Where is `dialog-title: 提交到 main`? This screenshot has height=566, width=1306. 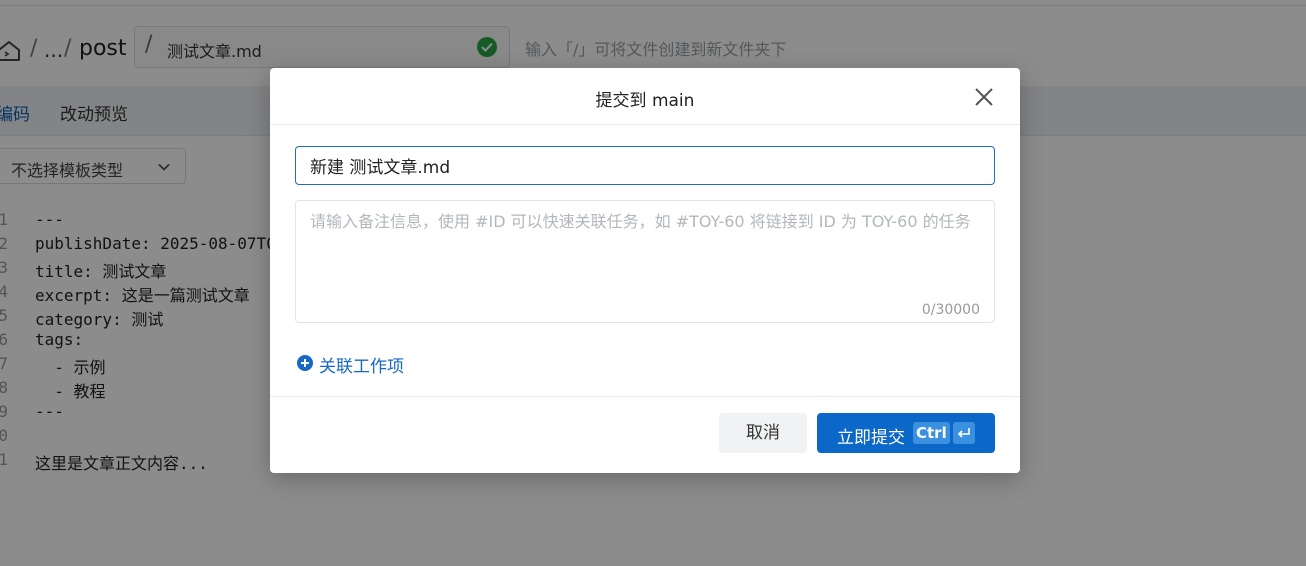
dialog-title: 提交到 main is located at coordinates (645, 101).